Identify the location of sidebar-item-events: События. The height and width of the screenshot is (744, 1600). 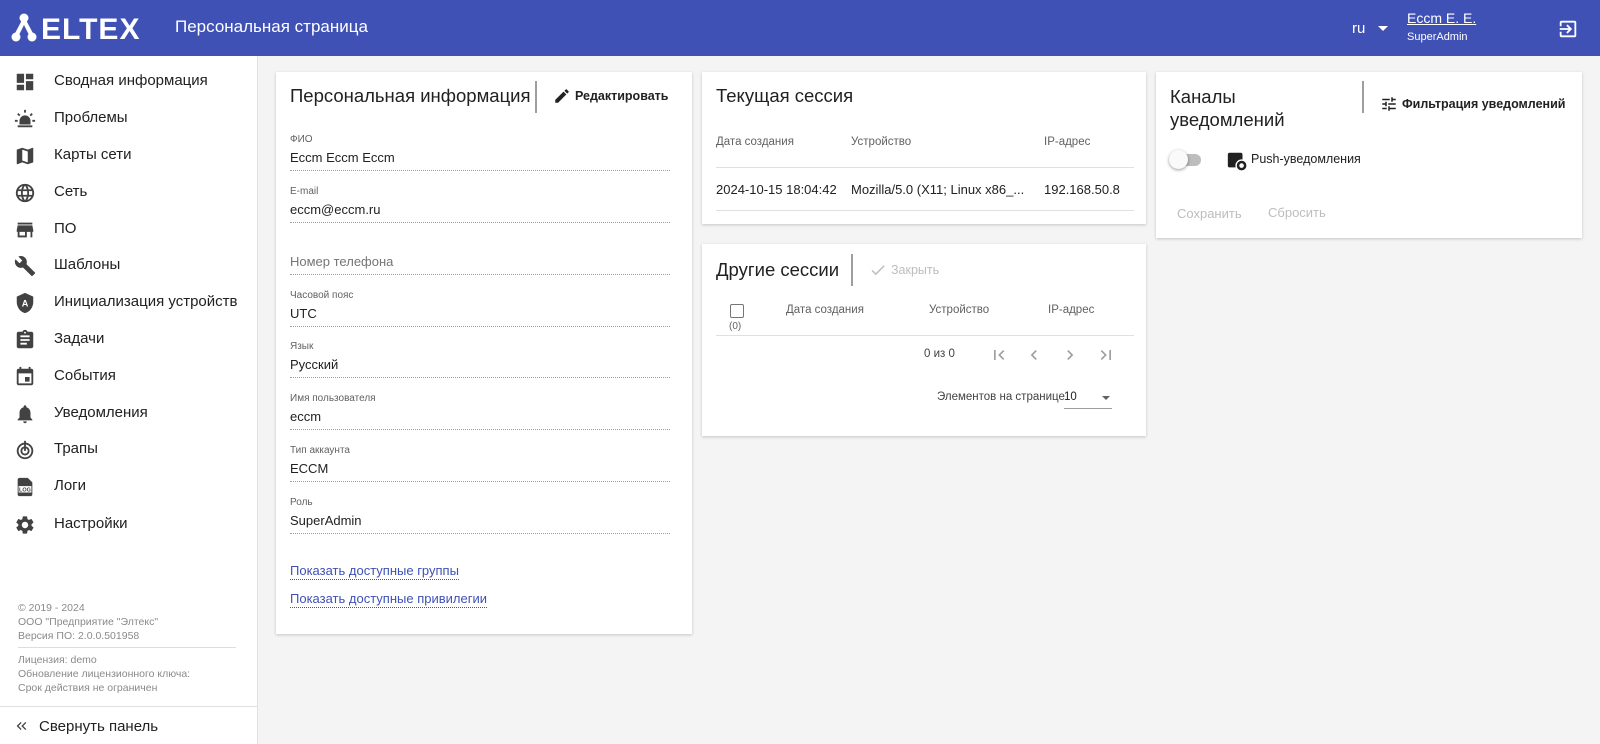
(128, 376).